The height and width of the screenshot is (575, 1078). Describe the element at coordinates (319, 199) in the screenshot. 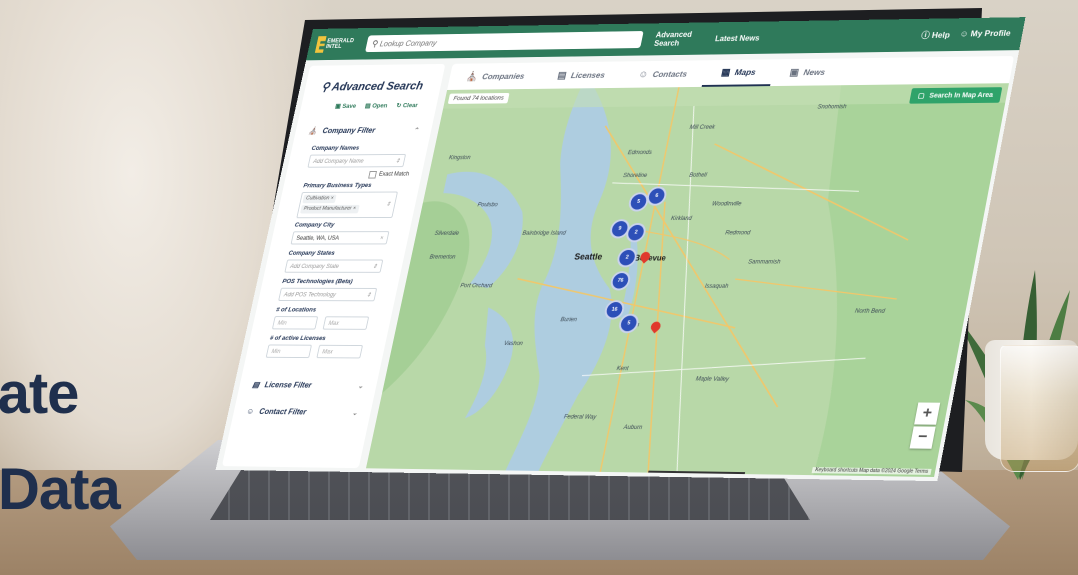

I see `chip-cultivation: Cultivation ×` at that location.